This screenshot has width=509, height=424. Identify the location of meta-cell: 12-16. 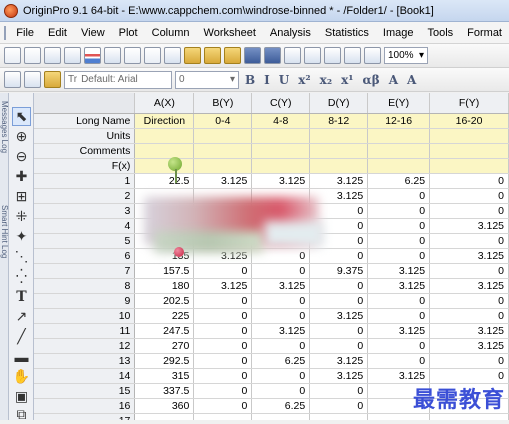
(399, 121).